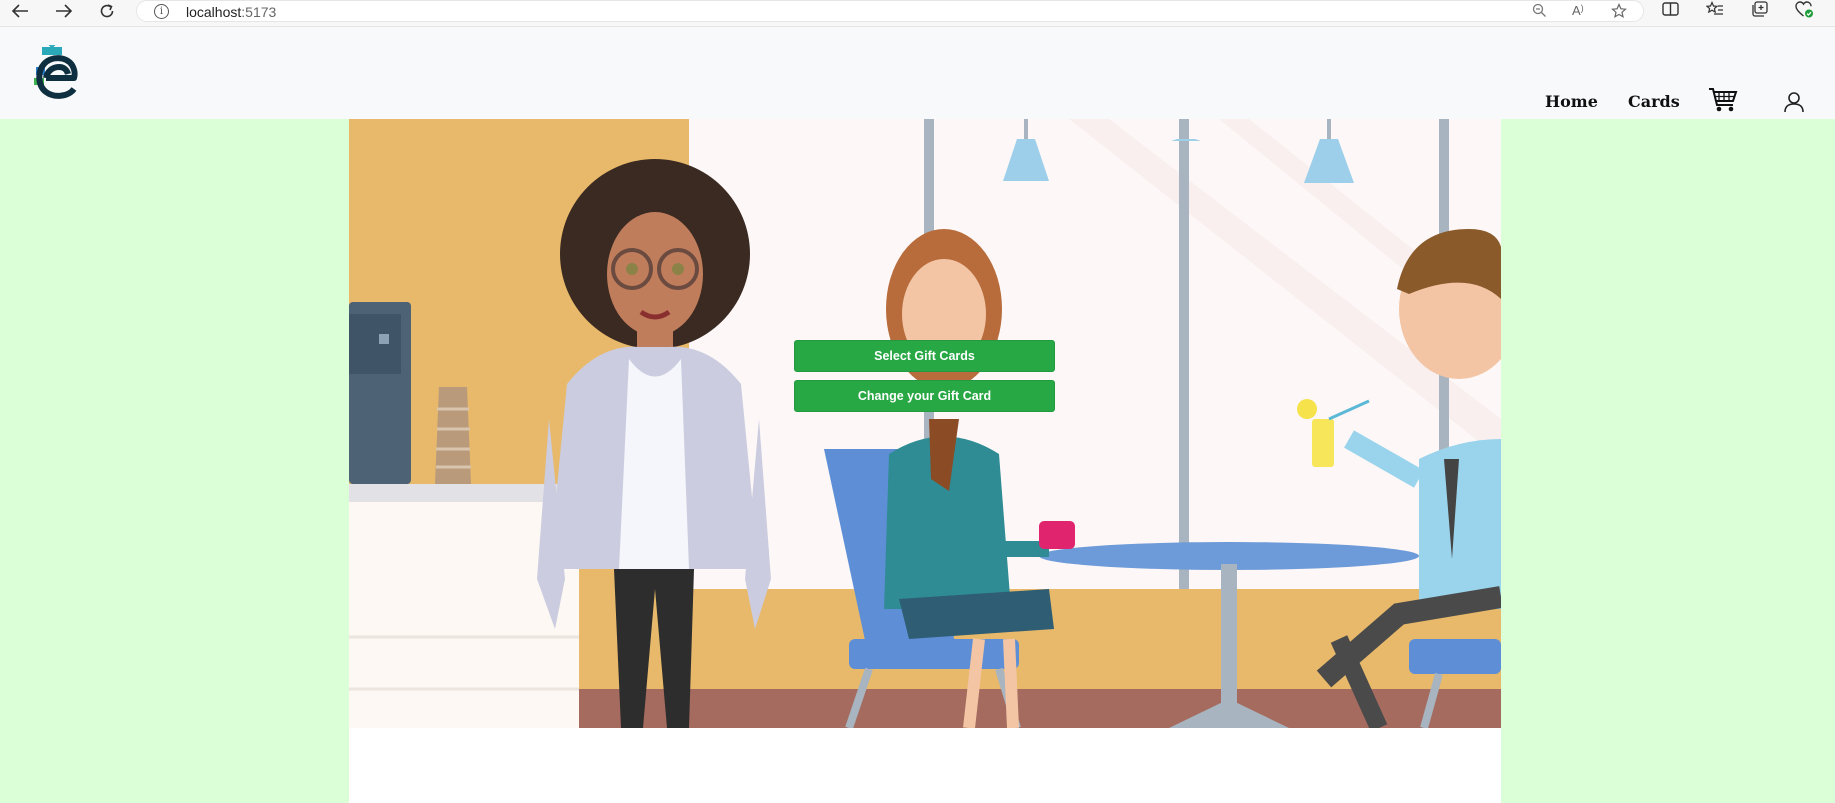 The height and width of the screenshot is (803, 1835). Describe the element at coordinates (917, 73) in the screenshot. I see `app-header: Home Cards` at that location.